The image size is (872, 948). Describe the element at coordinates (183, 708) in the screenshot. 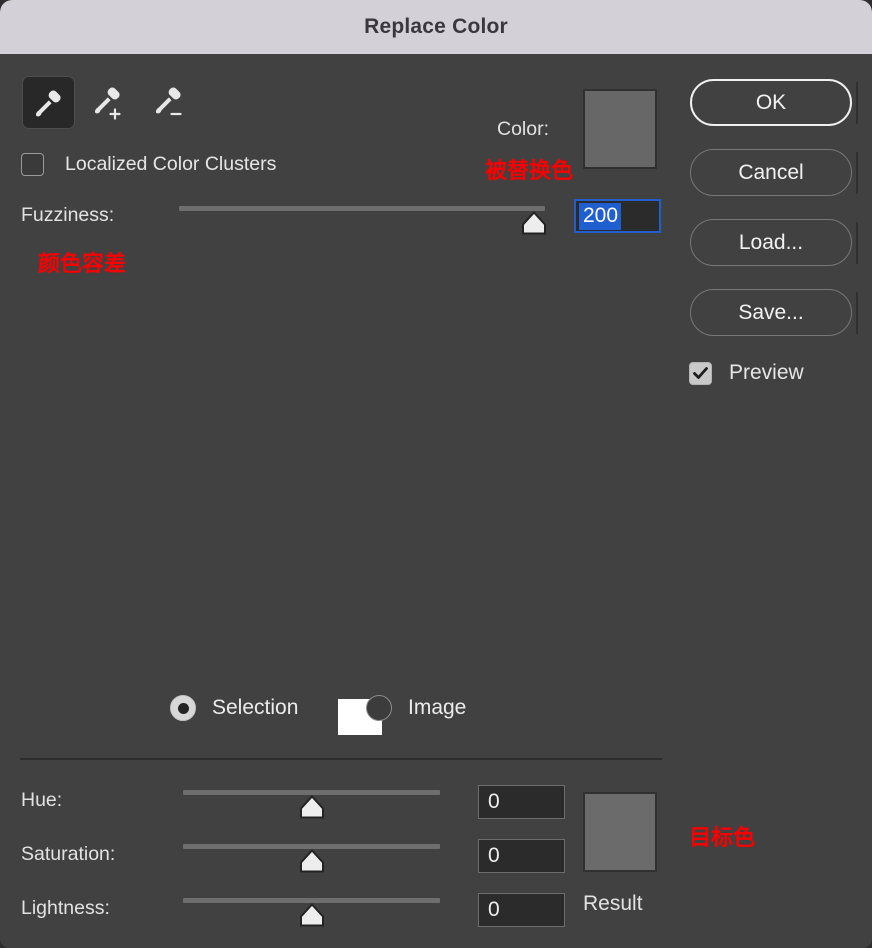

I see `radio-selection-button` at that location.